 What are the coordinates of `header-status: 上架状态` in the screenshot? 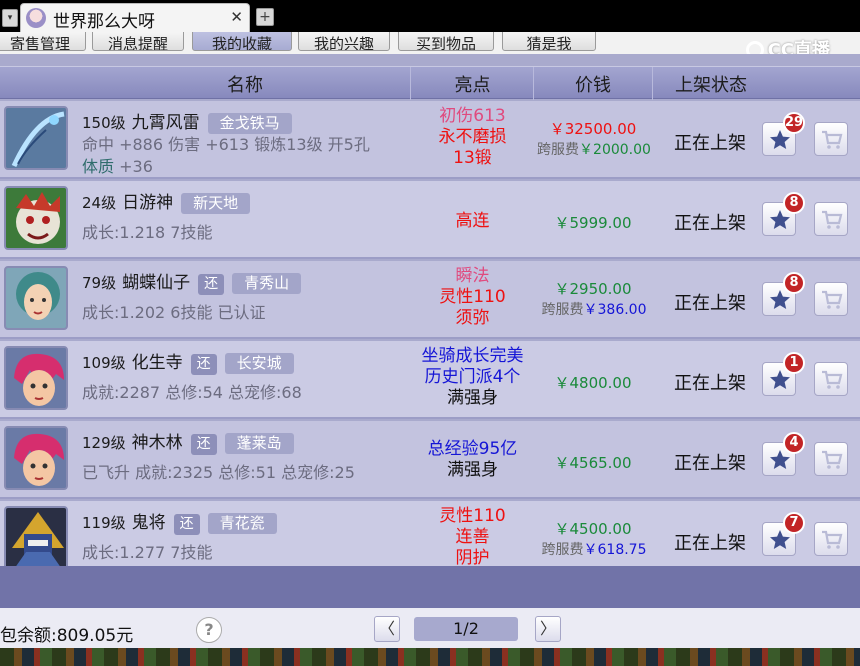 It's located at (711, 85).